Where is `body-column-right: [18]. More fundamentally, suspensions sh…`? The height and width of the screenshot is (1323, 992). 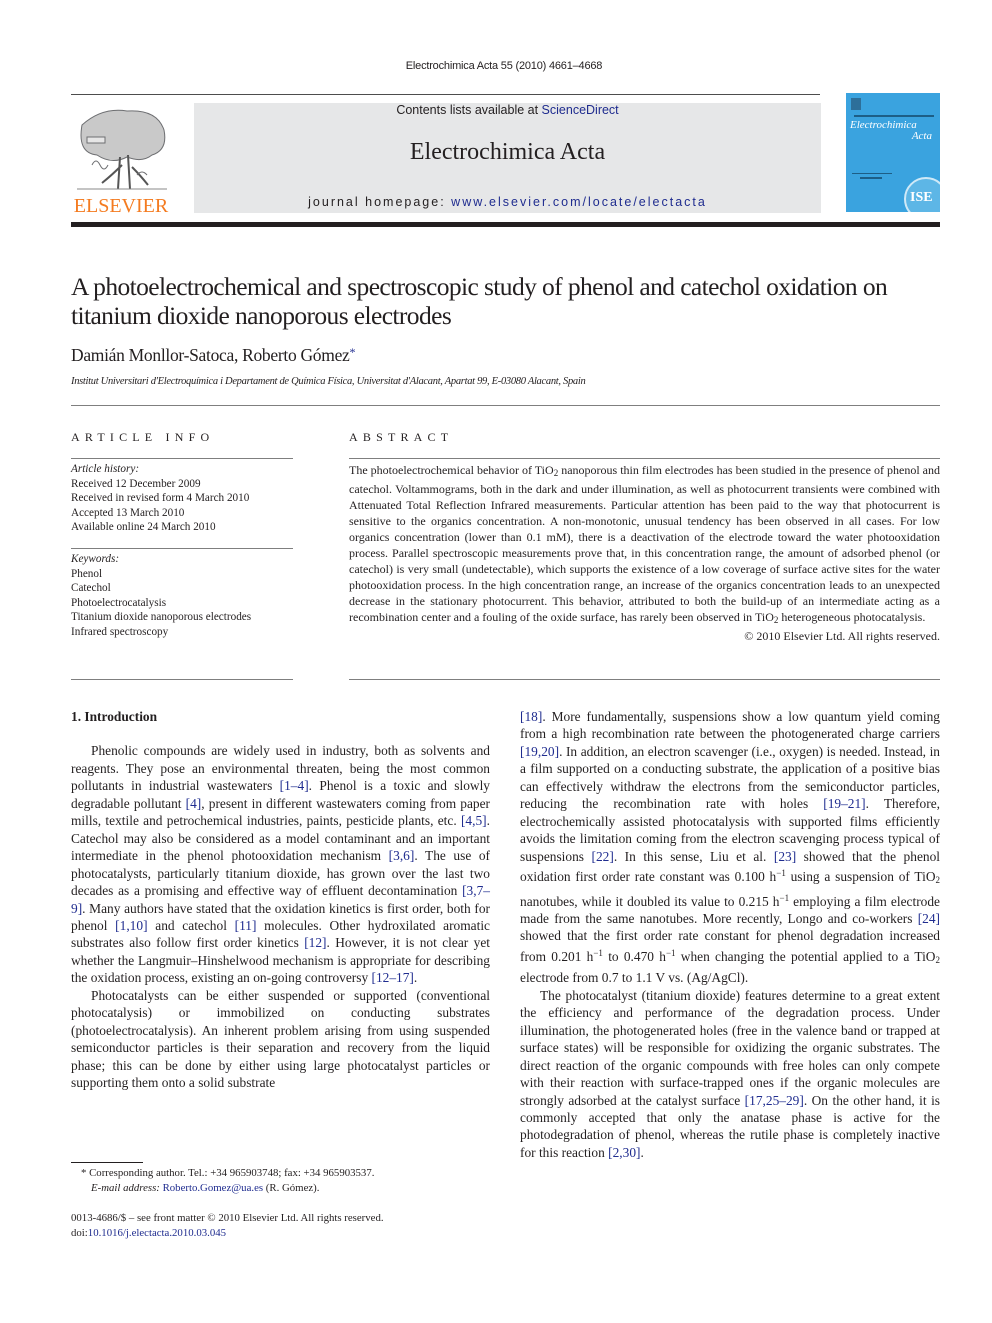 body-column-right: [18]. More fundamentally, suspensions sh… is located at coordinates (730, 934).